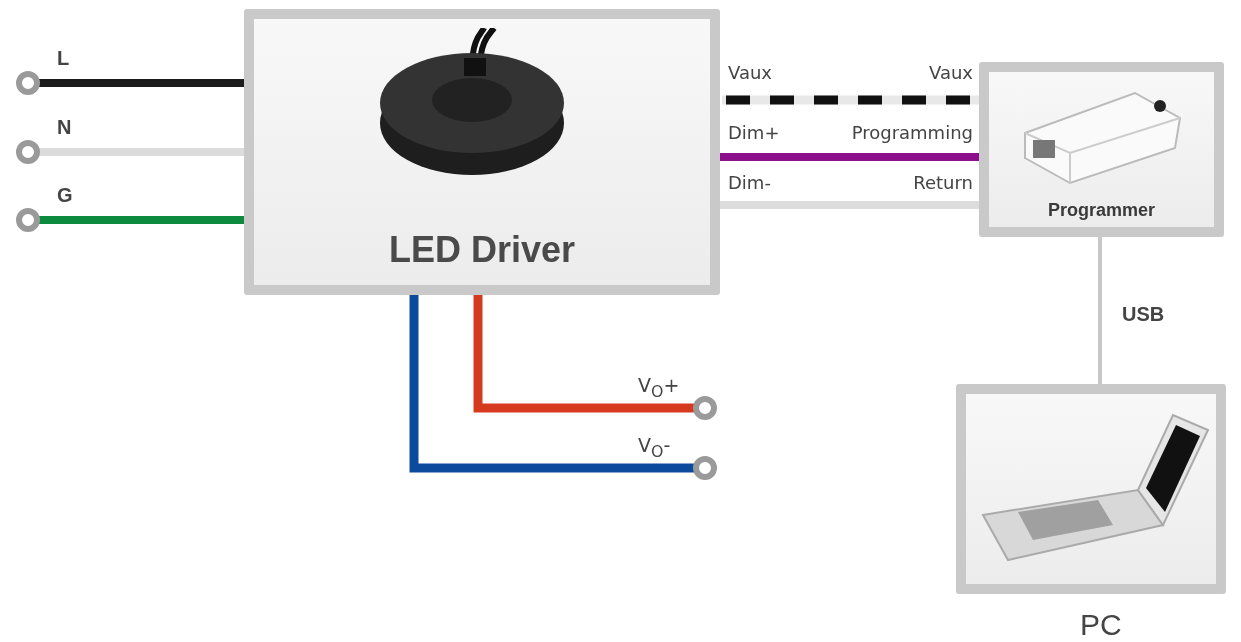  I want to click on wire-label: G, so click(65, 195).